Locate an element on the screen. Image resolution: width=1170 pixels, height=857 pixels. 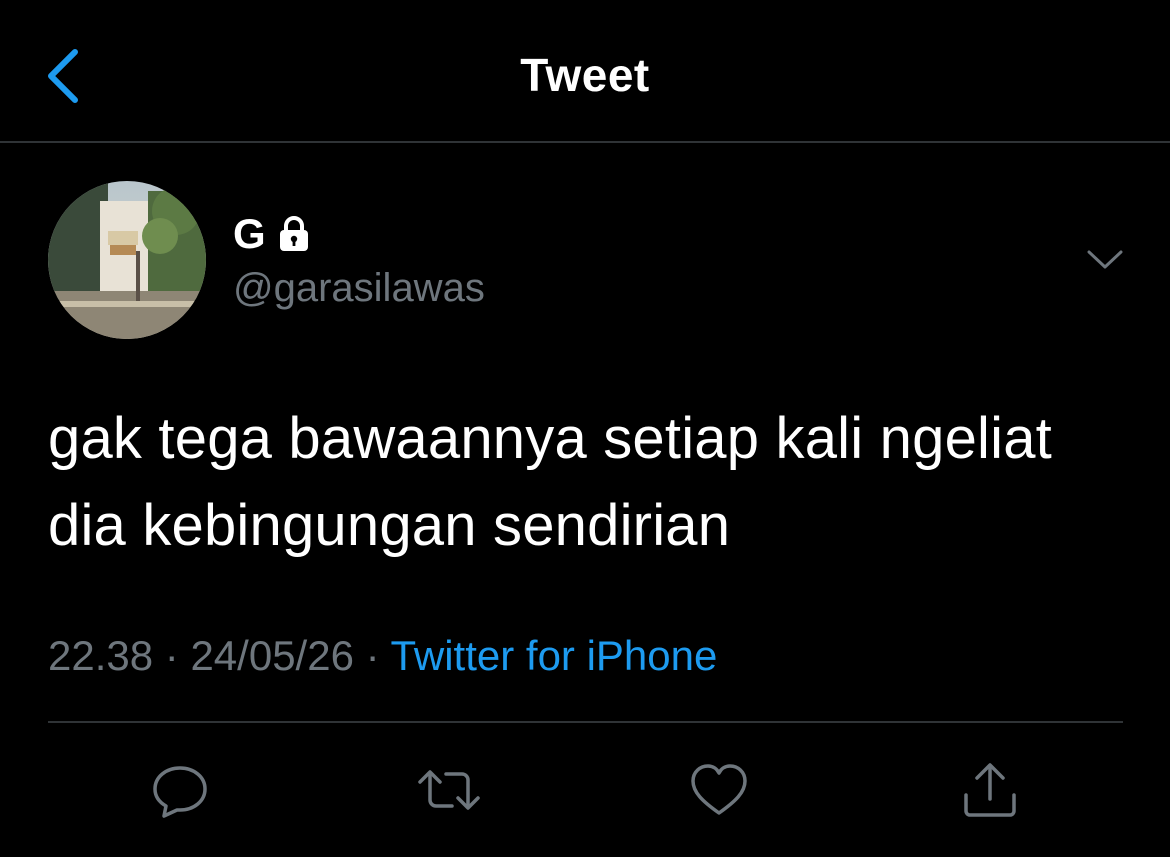
like-icon is located at coordinates (719, 790).